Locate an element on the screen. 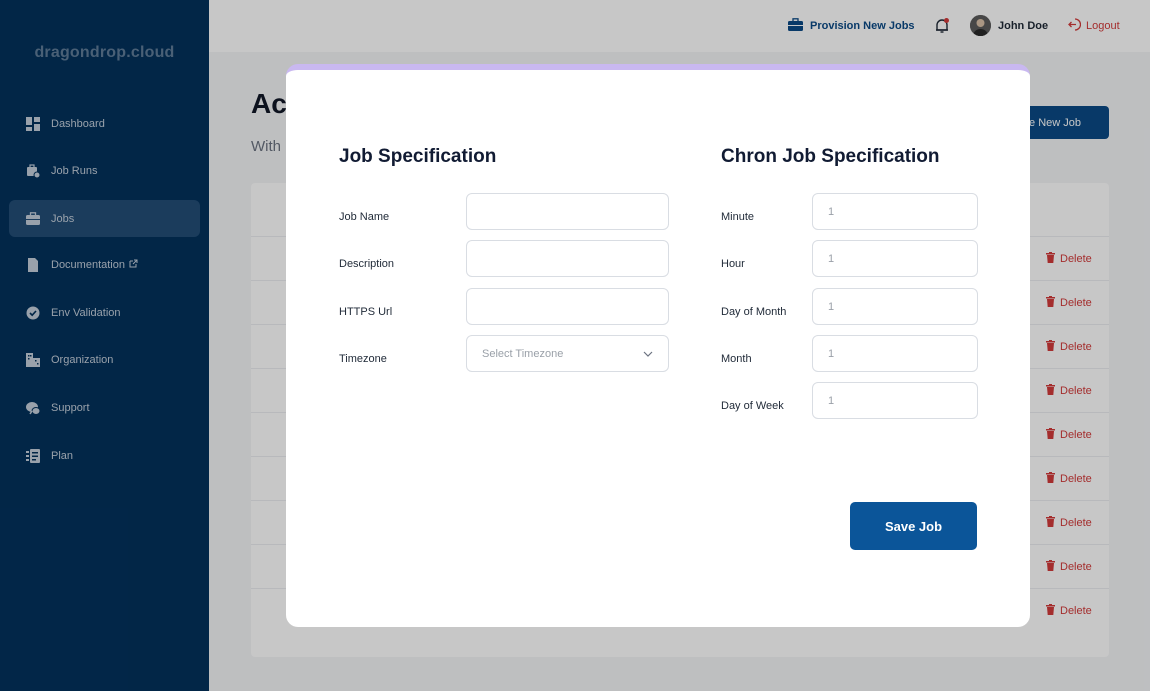 The width and height of the screenshot is (1150, 691). day-of-month-input is located at coordinates (895, 306).